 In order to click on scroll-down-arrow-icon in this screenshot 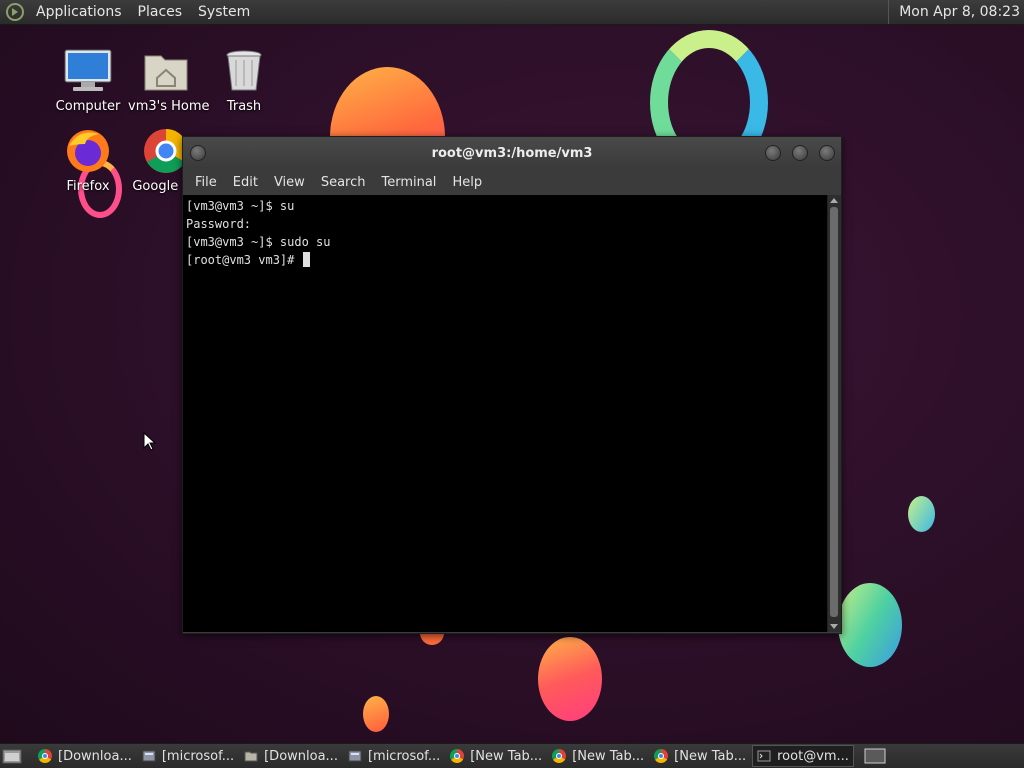, I will do `click(834, 626)`.